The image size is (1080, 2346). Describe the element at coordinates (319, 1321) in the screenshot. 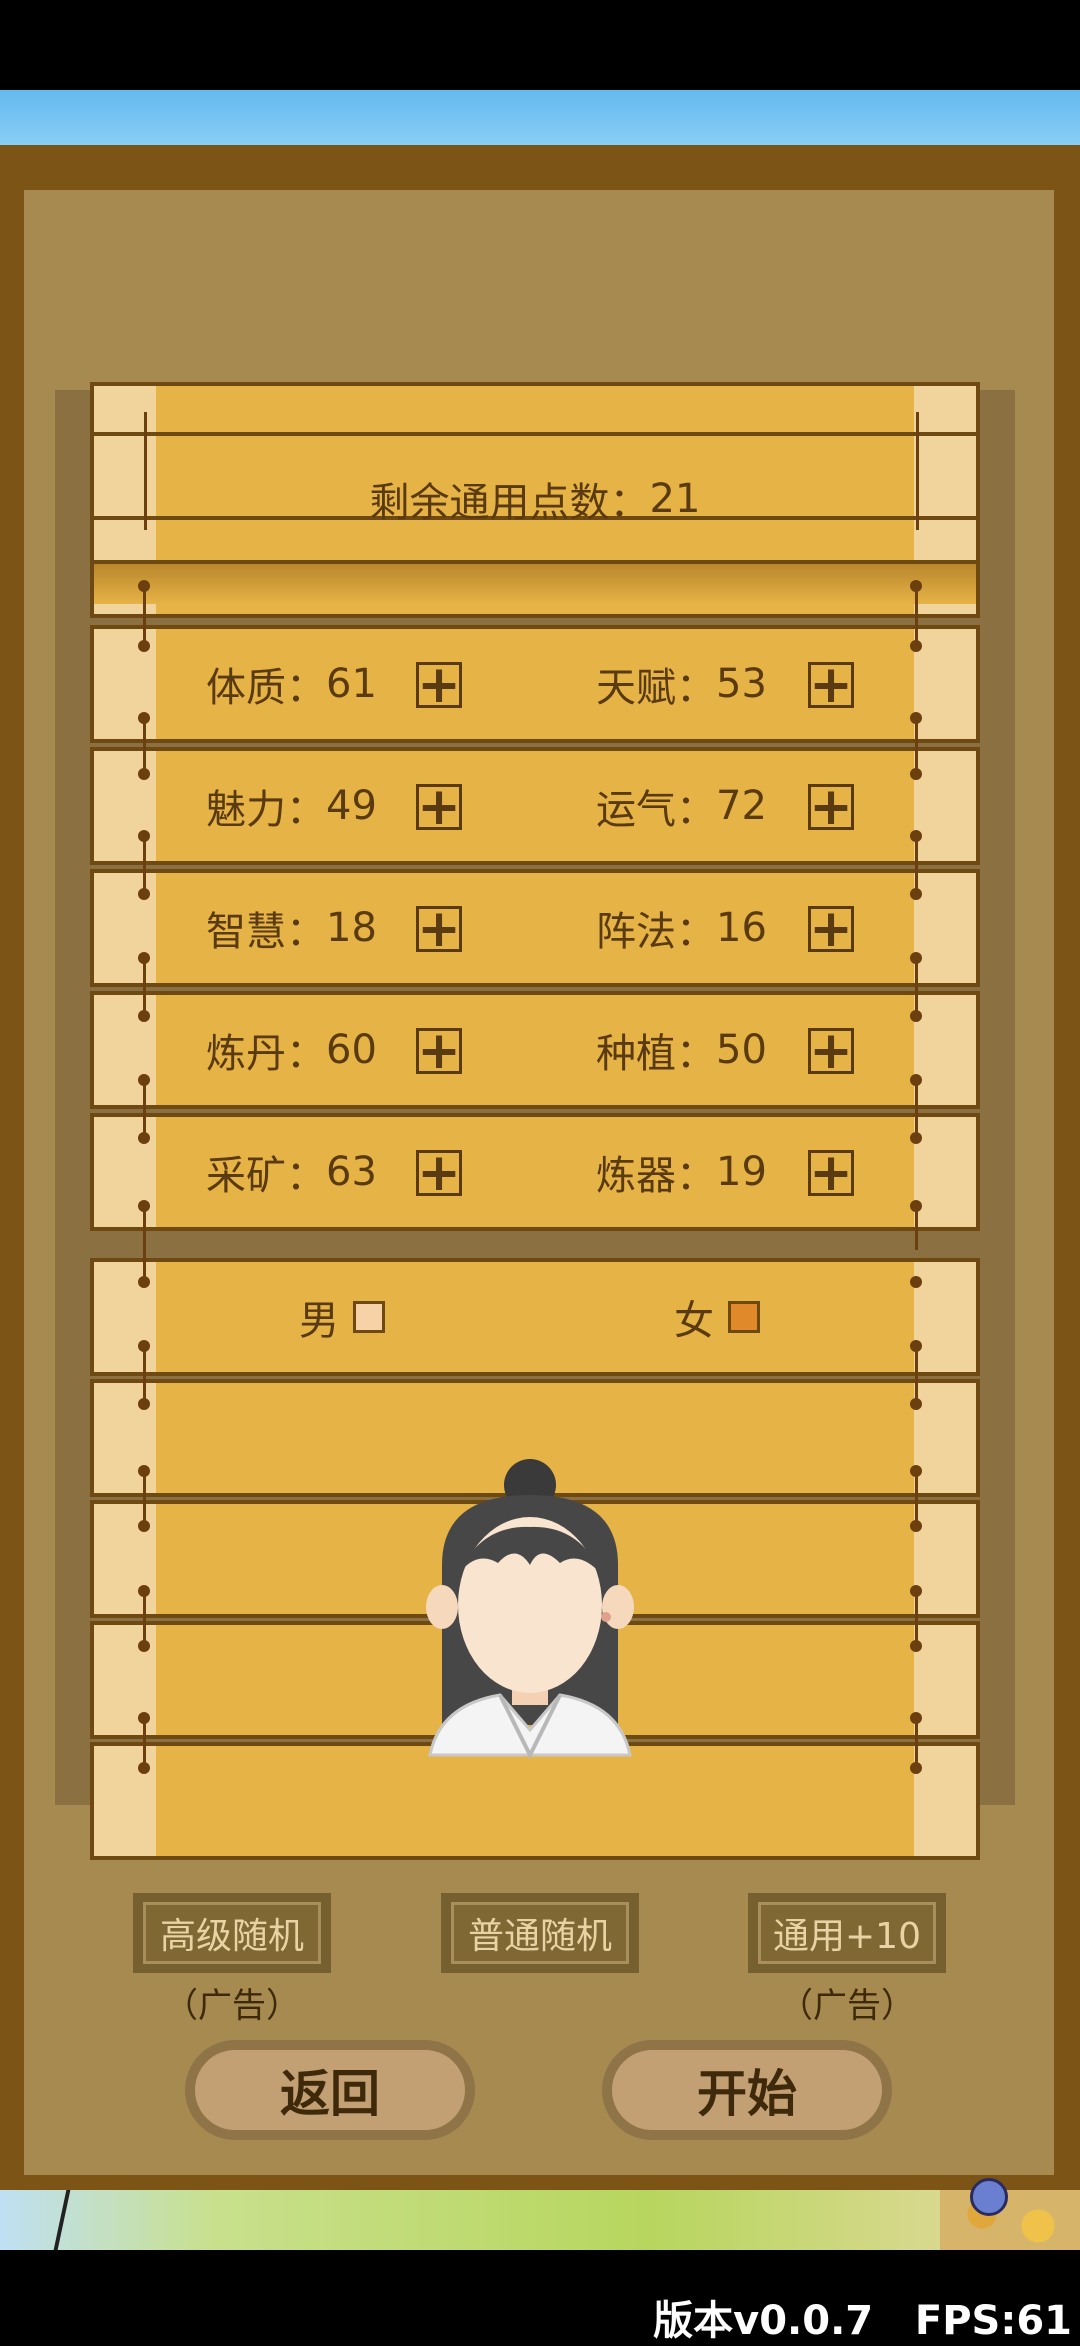

I see `gender-male-label: 男` at that location.